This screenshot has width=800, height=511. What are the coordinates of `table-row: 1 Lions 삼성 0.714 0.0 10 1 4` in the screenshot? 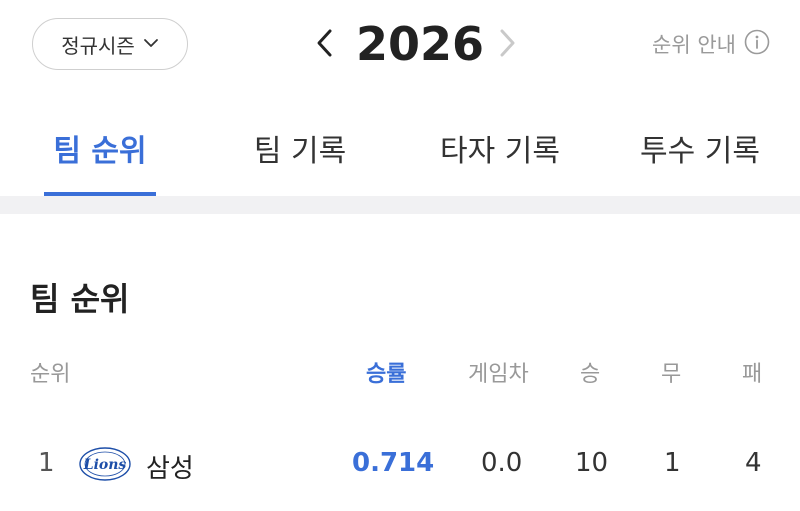 It's located at (400, 465).